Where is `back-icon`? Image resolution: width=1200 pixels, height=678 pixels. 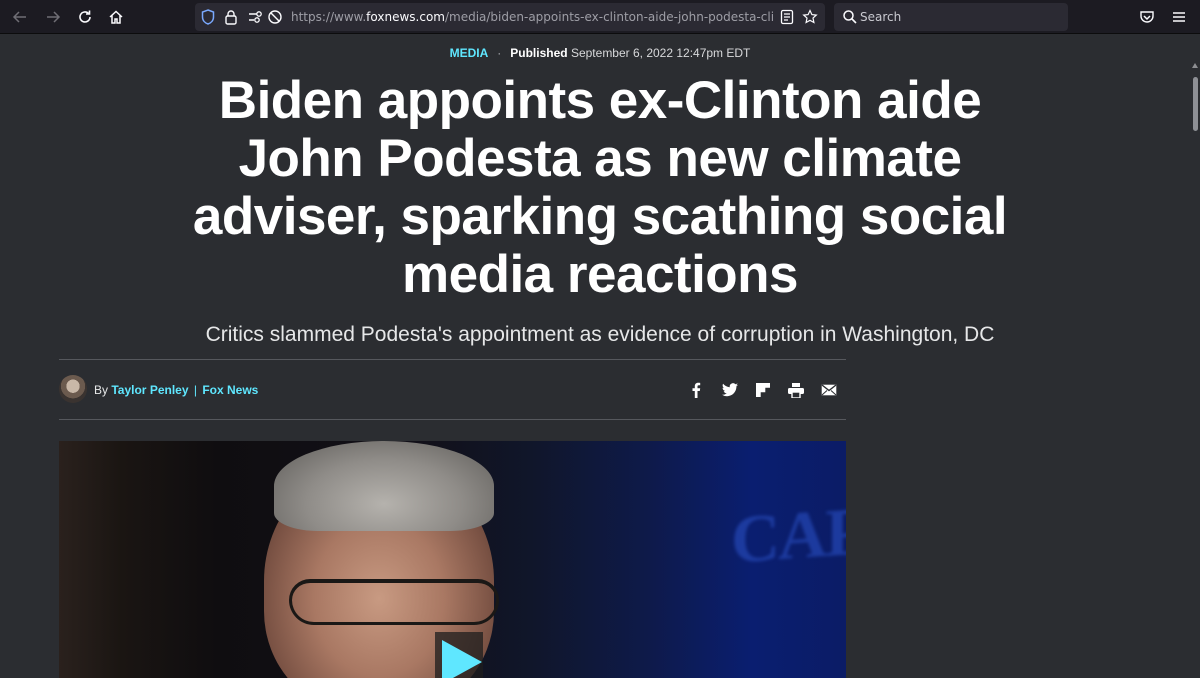 back-icon is located at coordinates (20, 17).